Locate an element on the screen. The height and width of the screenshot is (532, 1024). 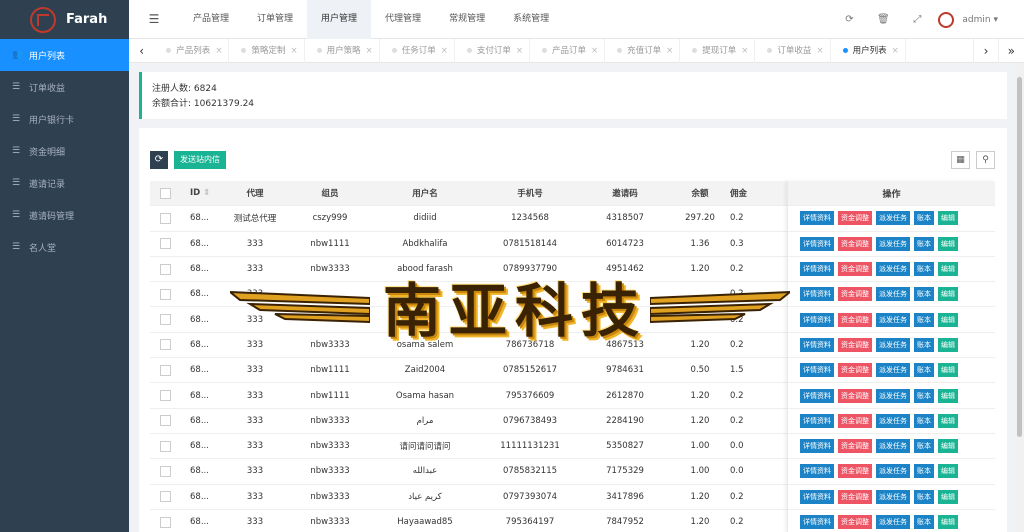
tab-4: 支付订单 × is located at coordinates (492, 50).